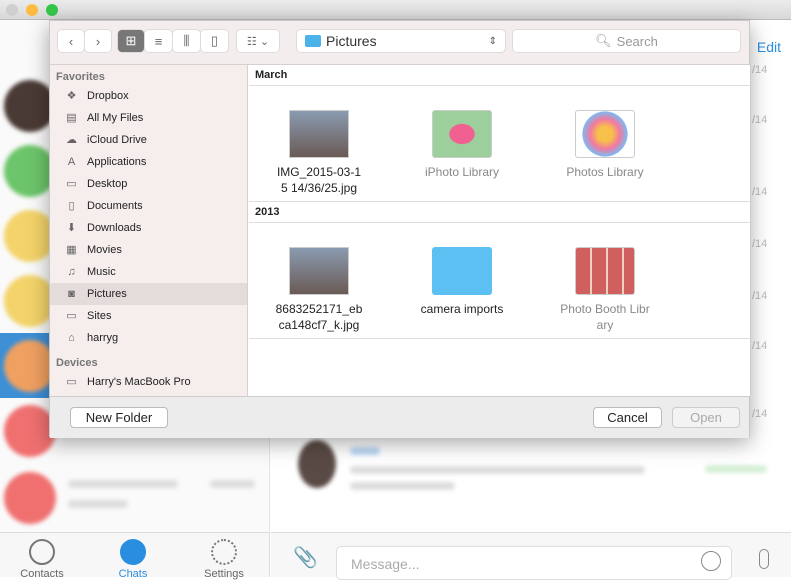 The height and width of the screenshot is (580, 791). Describe the element at coordinates (158, 41) in the screenshot. I see `list-view-button: ≡` at that location.